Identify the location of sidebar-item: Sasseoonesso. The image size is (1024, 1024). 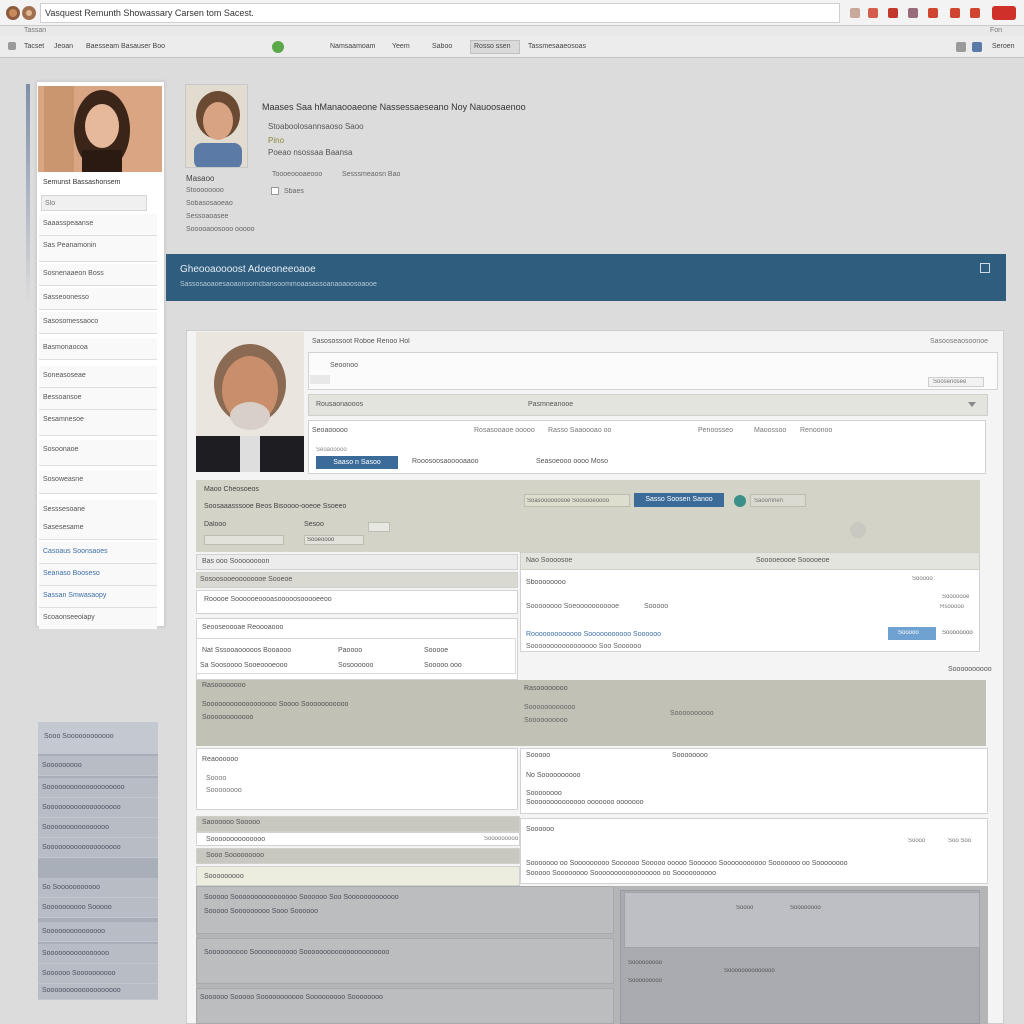
(98, 299).